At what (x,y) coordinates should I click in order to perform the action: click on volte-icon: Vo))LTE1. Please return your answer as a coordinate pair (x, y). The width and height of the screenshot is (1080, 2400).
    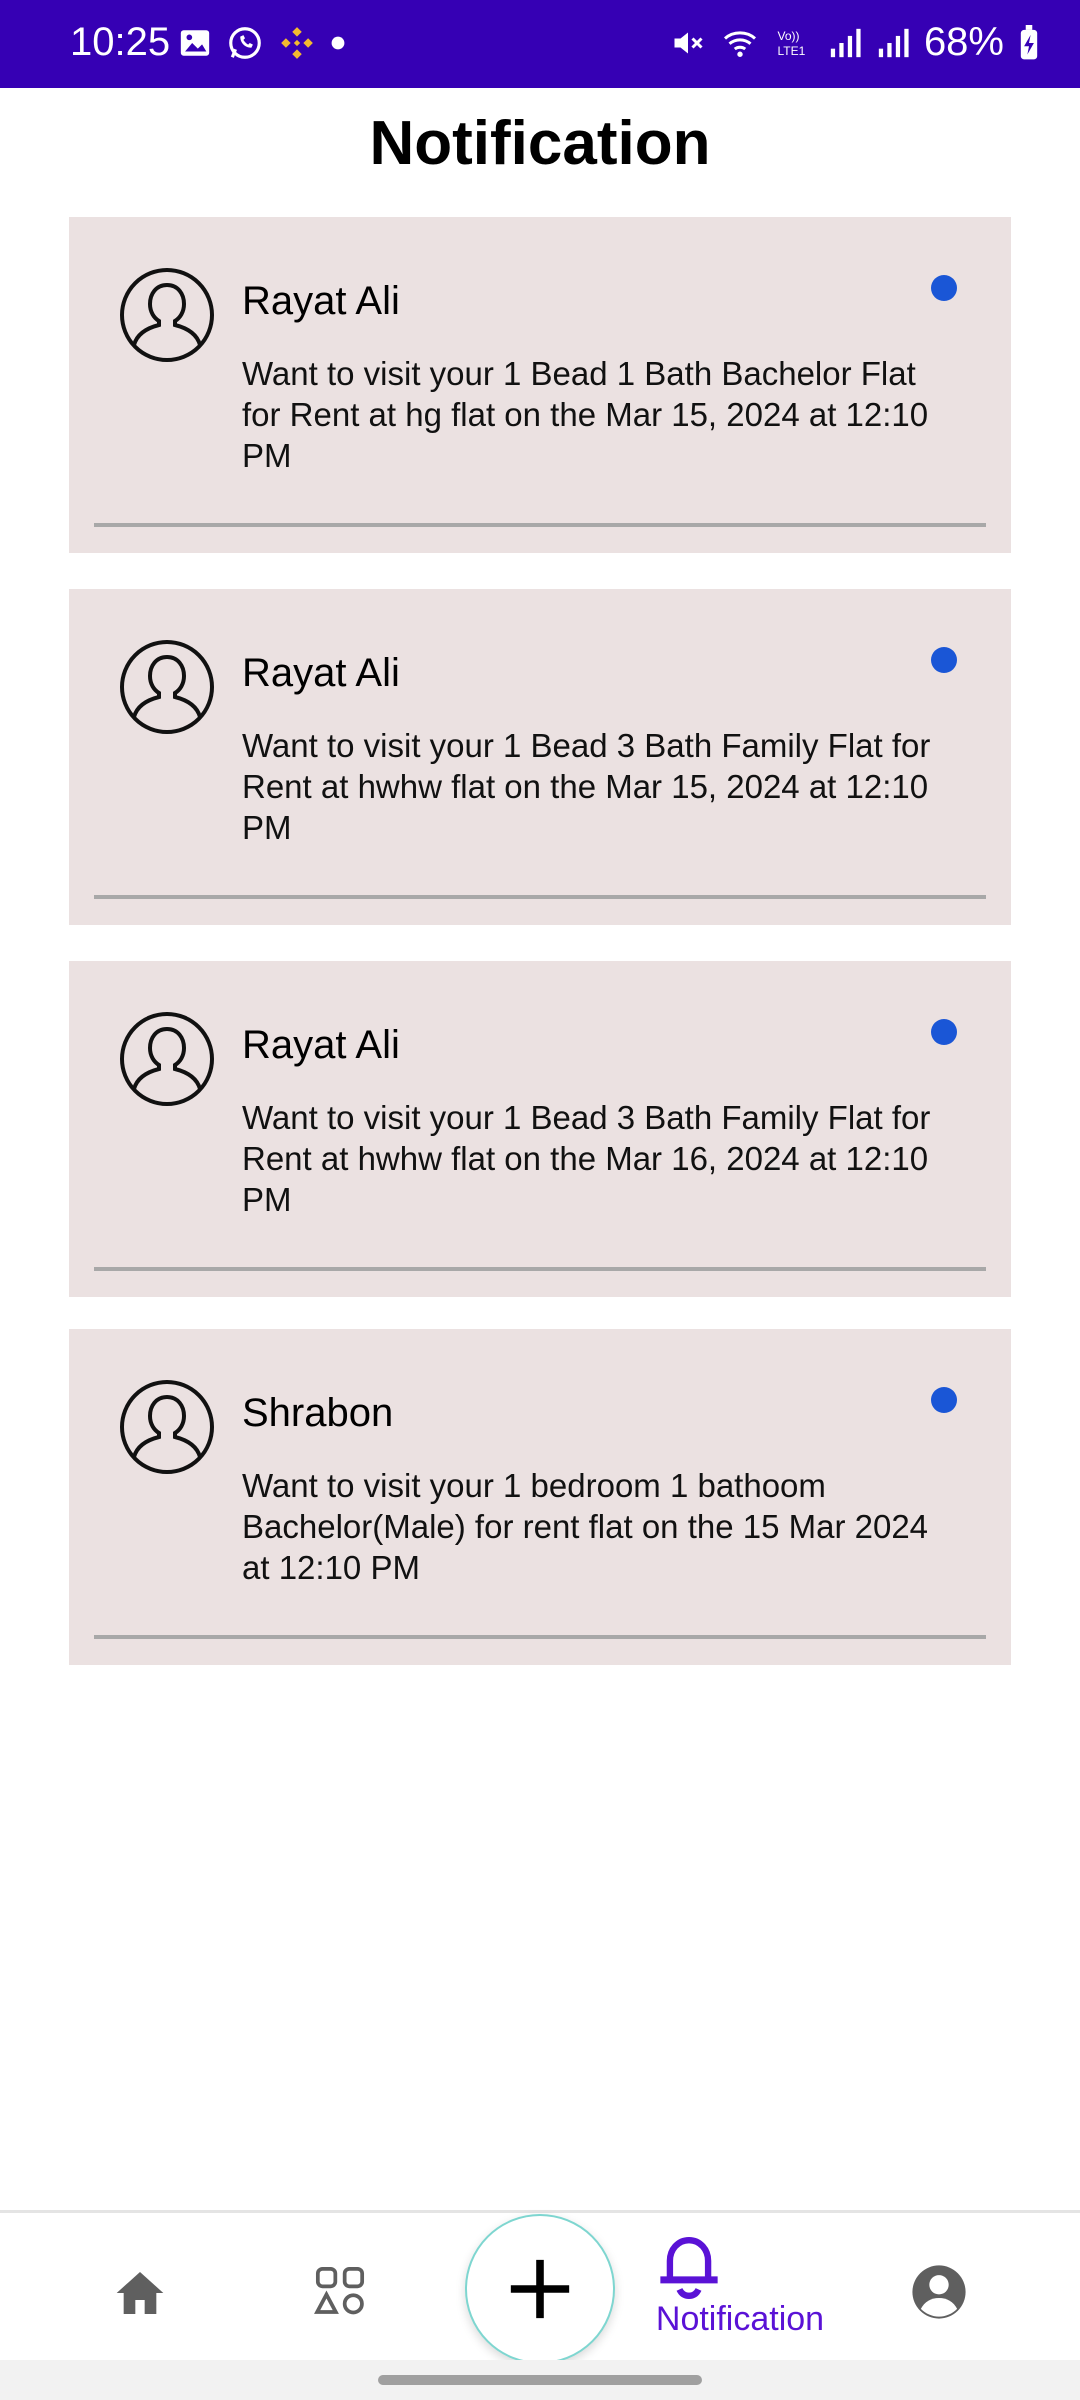
    Looking at the image, I should click on (791, 43).